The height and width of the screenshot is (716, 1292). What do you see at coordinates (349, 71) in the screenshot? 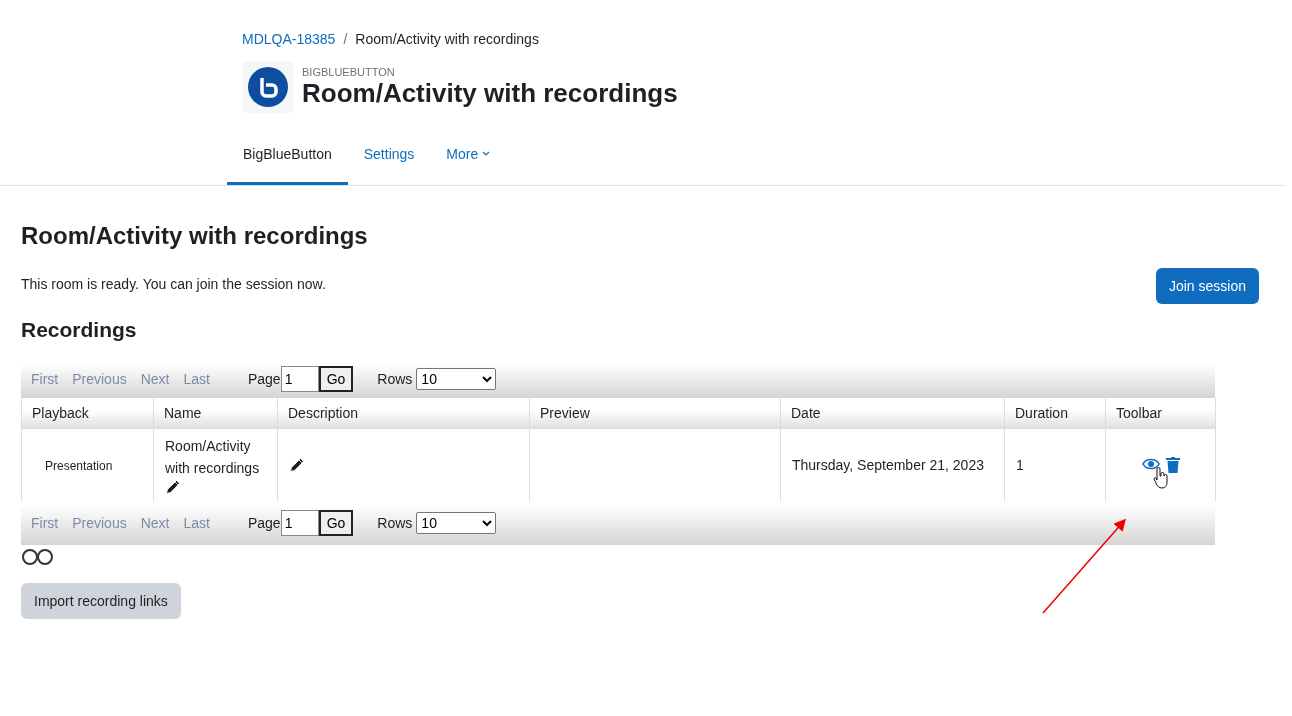
I see `module-label: BIGBLUEBUTTON` at bounding box center [349, 71].